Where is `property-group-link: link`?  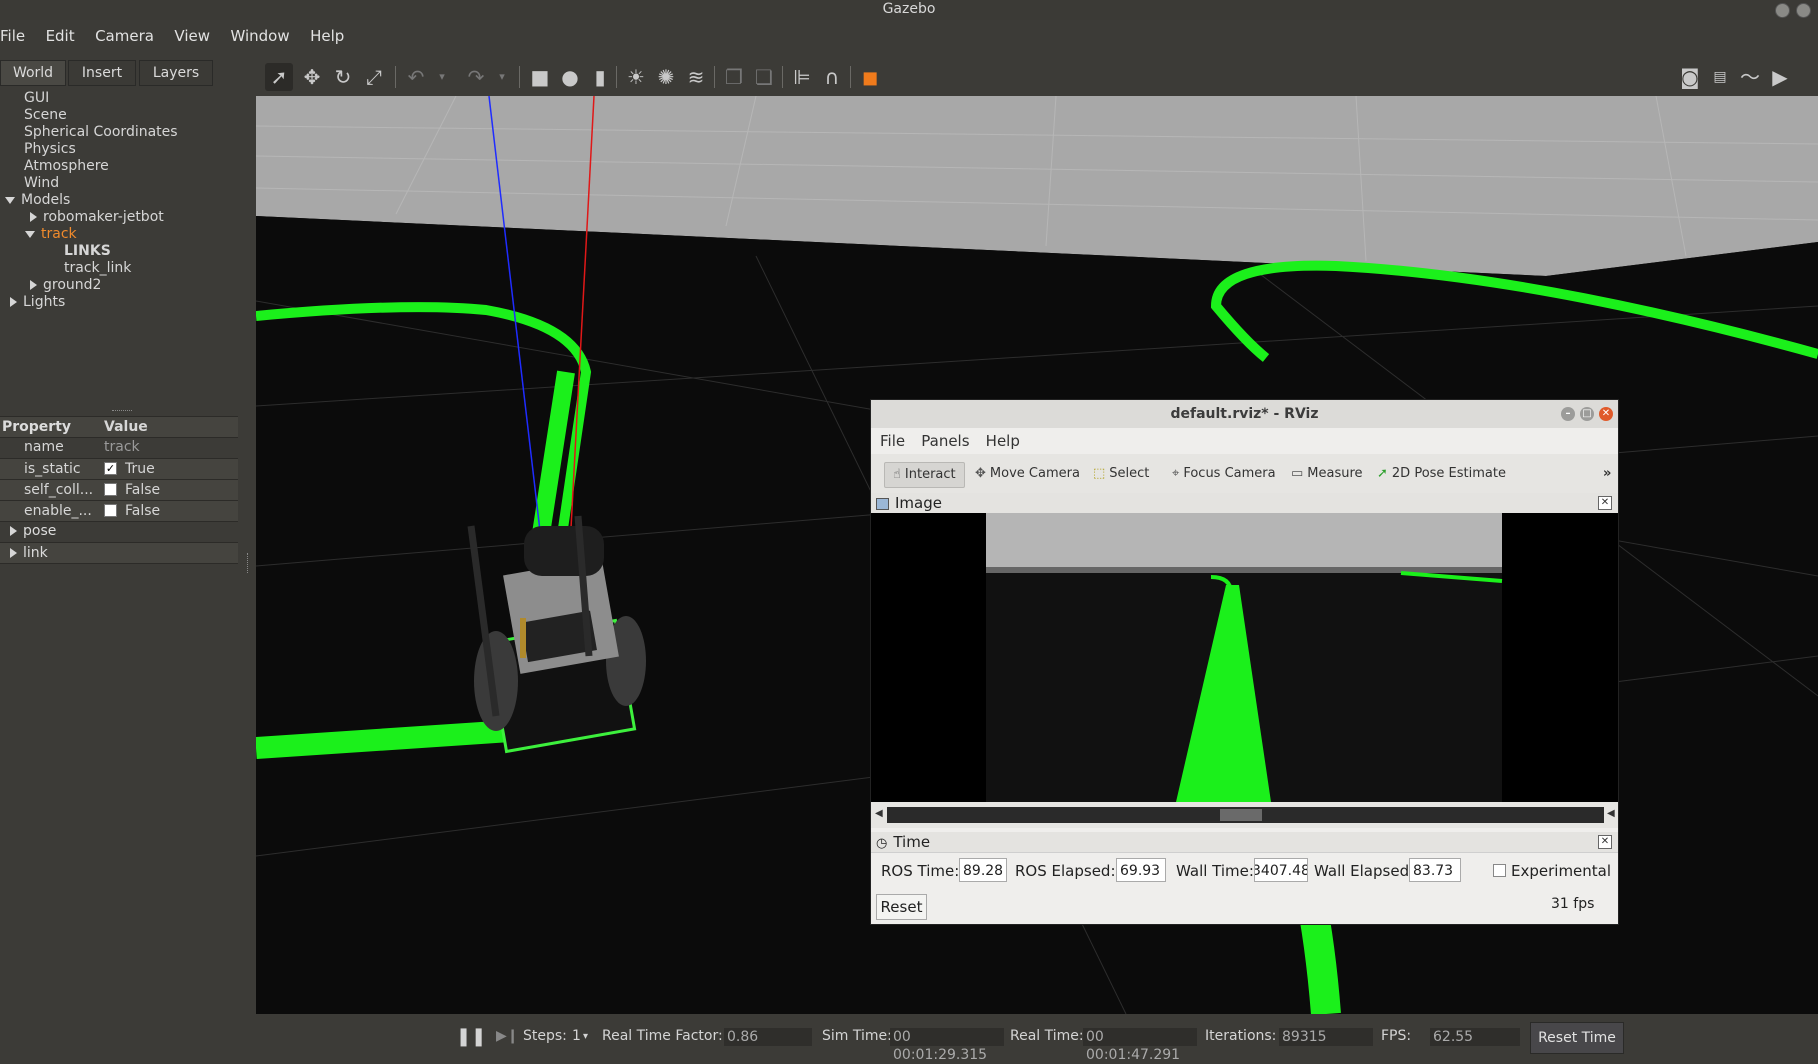 property-group-link: link is located at coordinates (119, 553).